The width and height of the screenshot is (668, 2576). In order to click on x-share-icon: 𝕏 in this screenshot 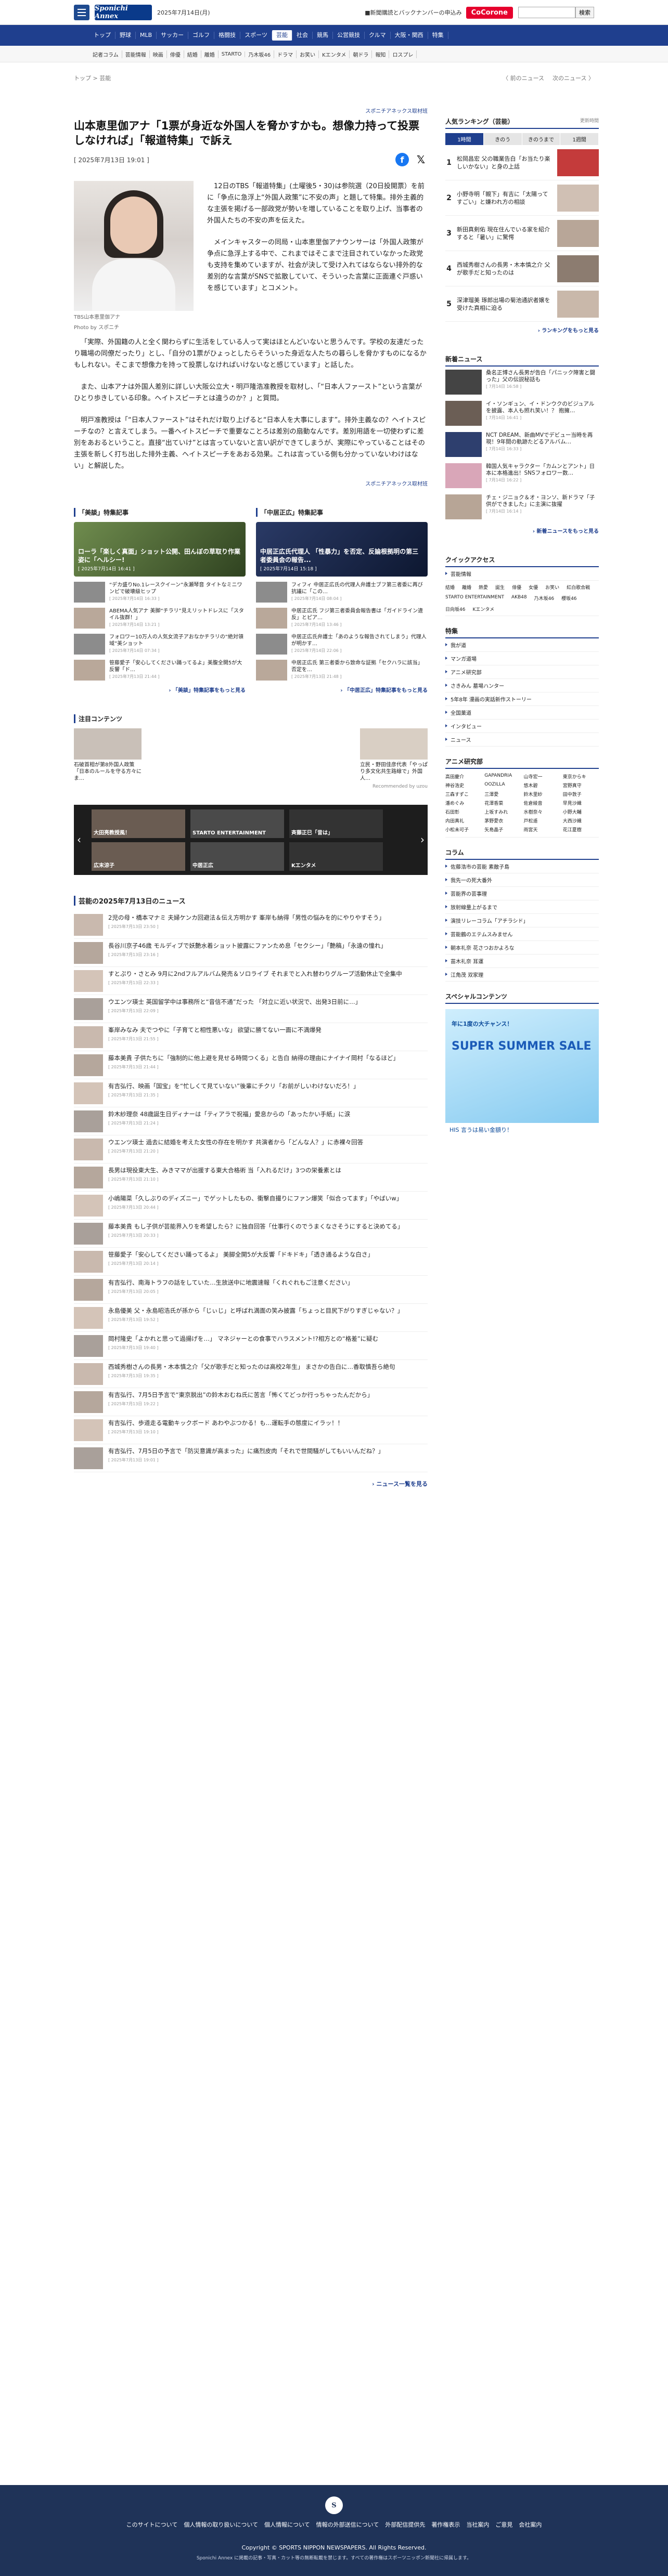, I will do `click(421, 159)`.